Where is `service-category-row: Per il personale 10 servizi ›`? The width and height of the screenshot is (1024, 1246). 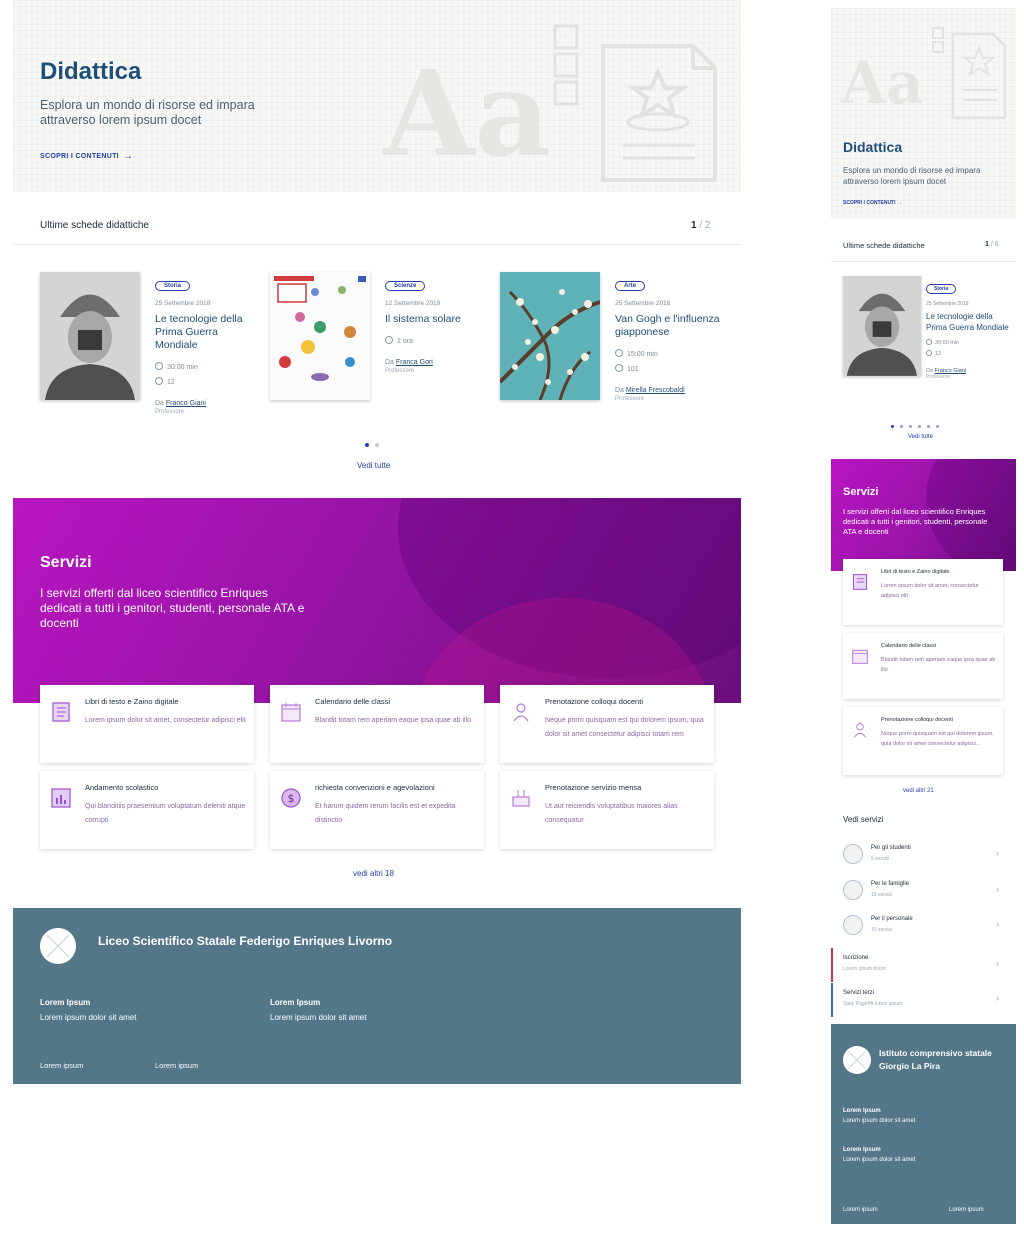 service-category-row: Per il personale 10 servizi › is located at coordinates (923, 926).